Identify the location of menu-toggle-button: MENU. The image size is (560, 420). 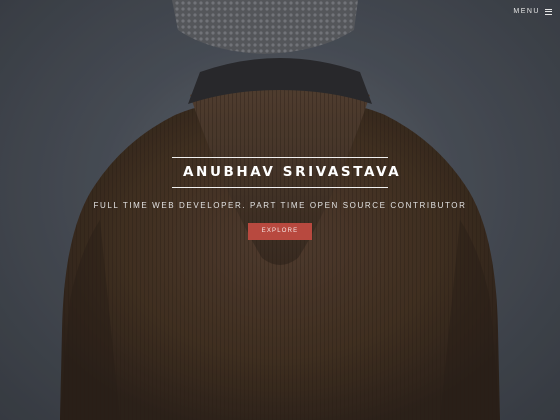
(532, 11).